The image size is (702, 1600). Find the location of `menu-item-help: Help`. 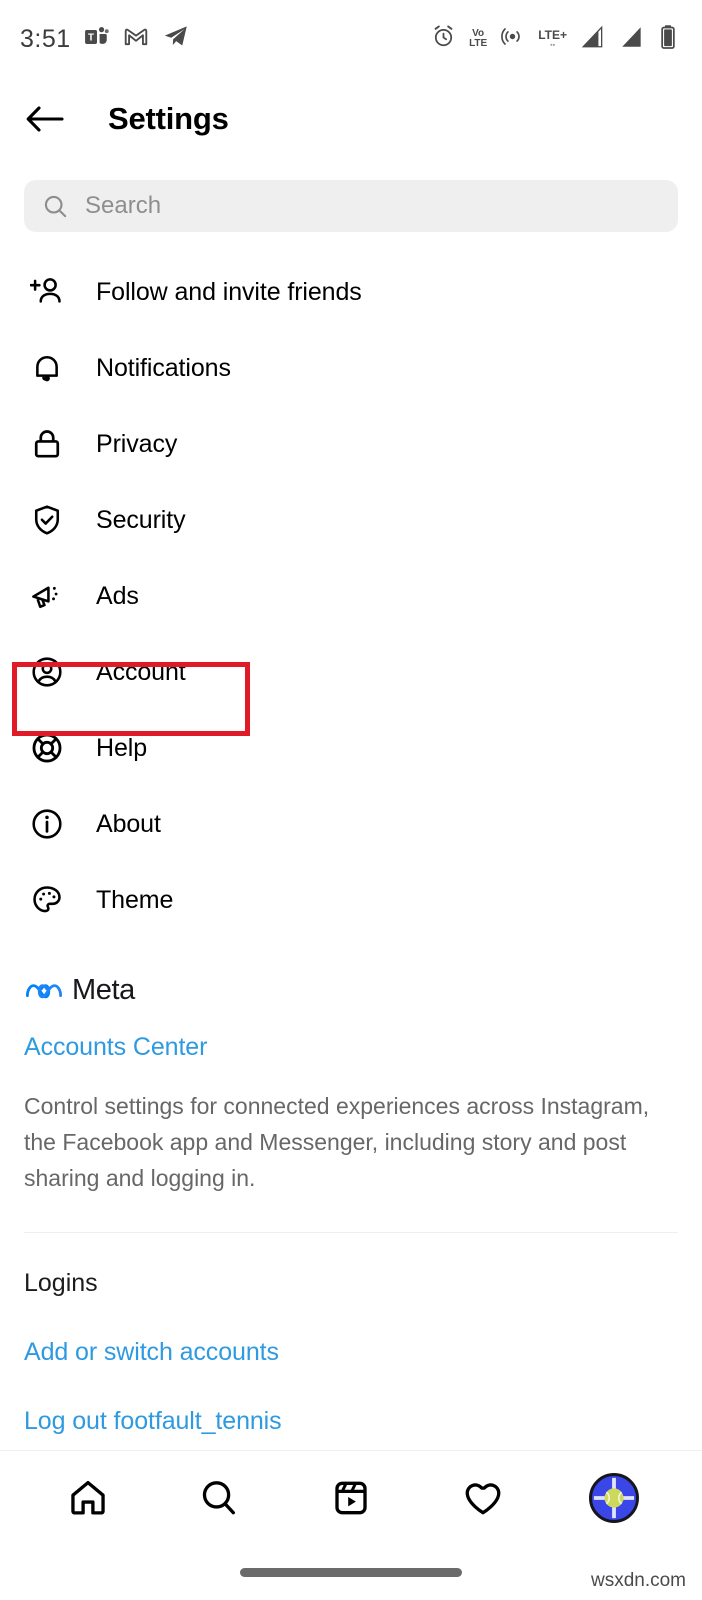

menu-item-help: Help is located at coordinates (351, 748).